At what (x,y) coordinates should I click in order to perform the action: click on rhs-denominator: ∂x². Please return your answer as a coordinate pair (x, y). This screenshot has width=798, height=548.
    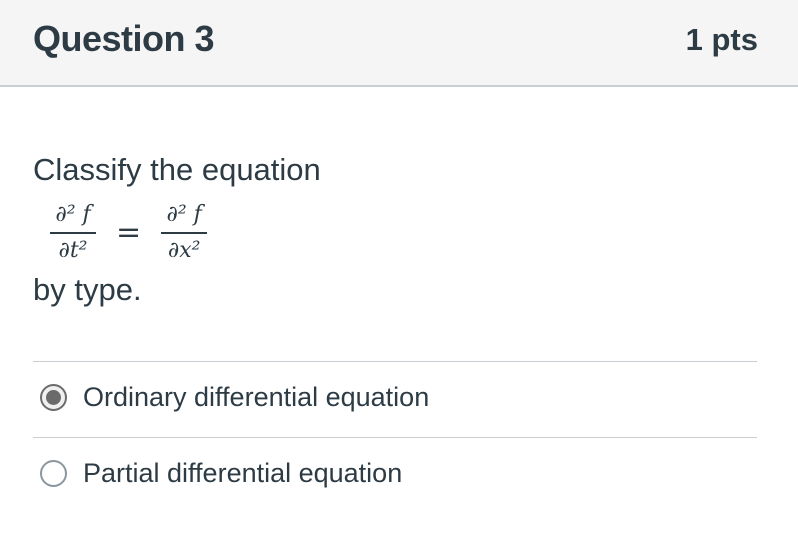
    Looking at the image, I should click on (184, 250).